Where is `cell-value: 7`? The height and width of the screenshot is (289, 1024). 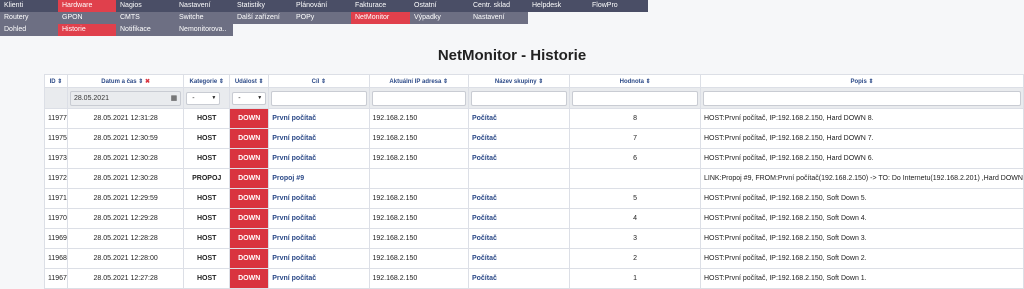 cell-value: 7 is located at coordinates (635, 138).